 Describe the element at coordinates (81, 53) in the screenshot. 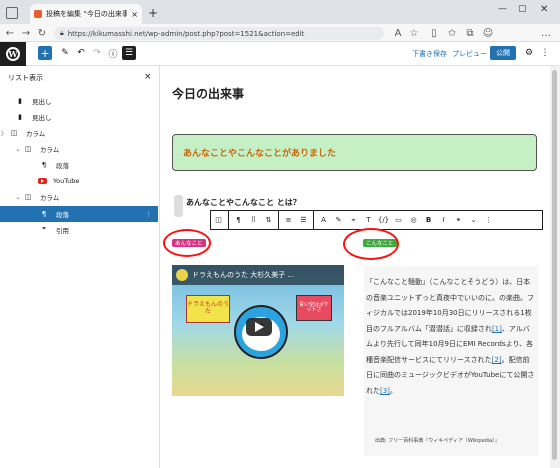

I see `undo-icon: ↶` at that location.